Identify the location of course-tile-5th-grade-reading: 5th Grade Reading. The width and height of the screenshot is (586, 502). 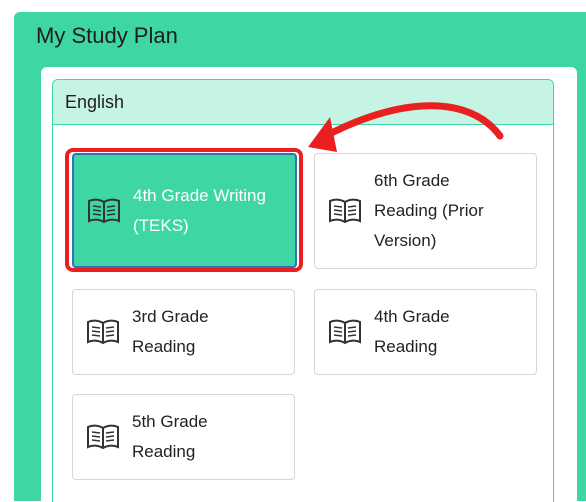
(183, 437).